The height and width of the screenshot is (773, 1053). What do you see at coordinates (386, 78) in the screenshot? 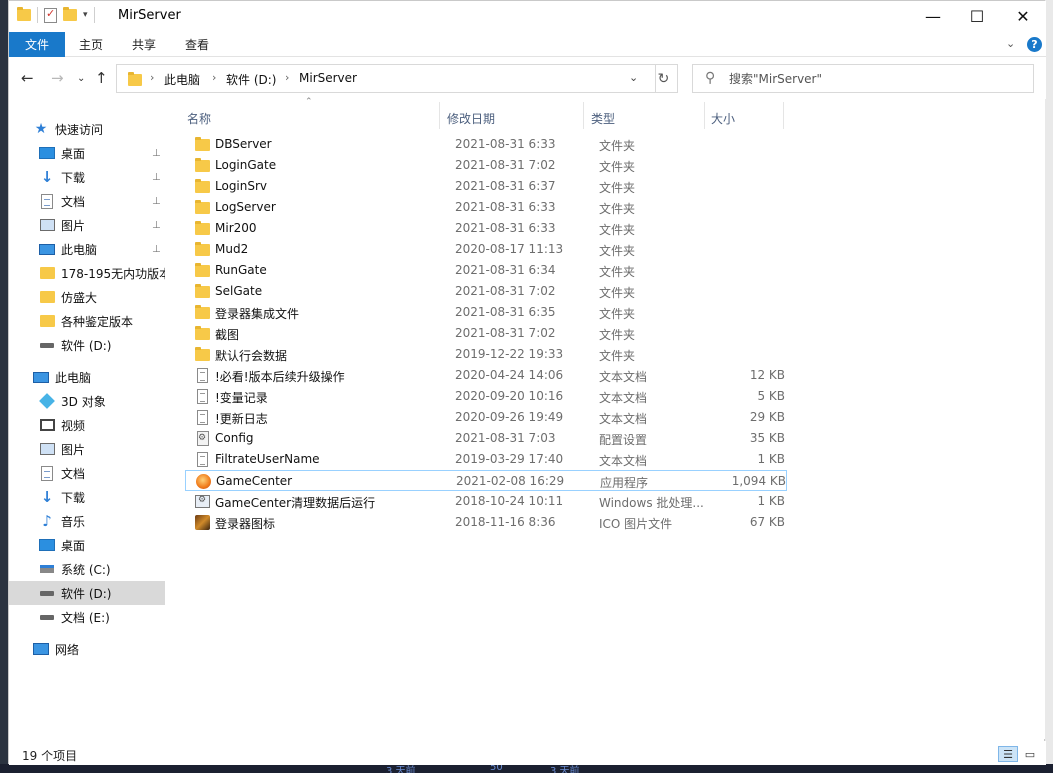
I see `address-bar: › 此电脑 › 软件 (D:) › MirServer ⌄` at bounding box center [386, 78].